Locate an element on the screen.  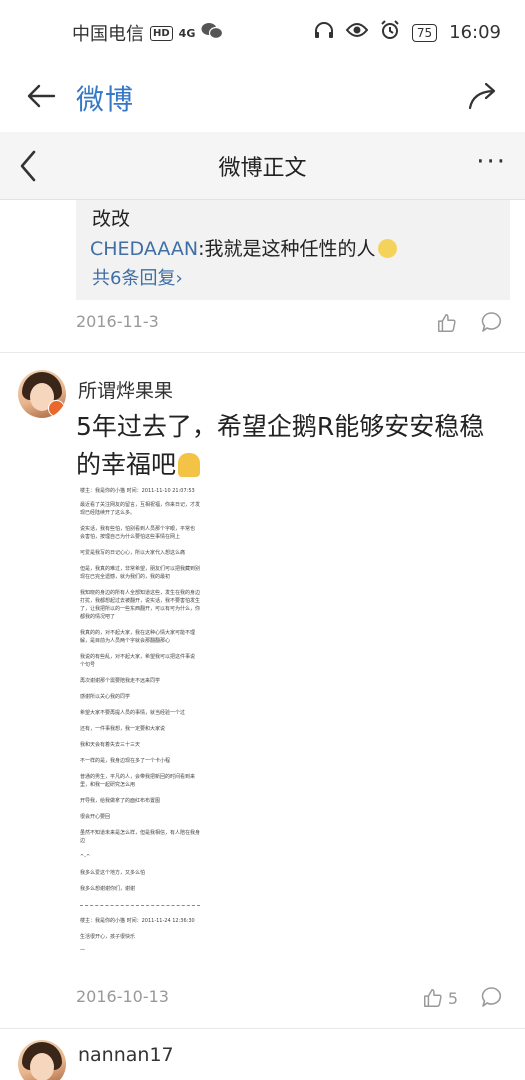
status-left: 中国电信 HD 4G is located at coordinates (148, 33).